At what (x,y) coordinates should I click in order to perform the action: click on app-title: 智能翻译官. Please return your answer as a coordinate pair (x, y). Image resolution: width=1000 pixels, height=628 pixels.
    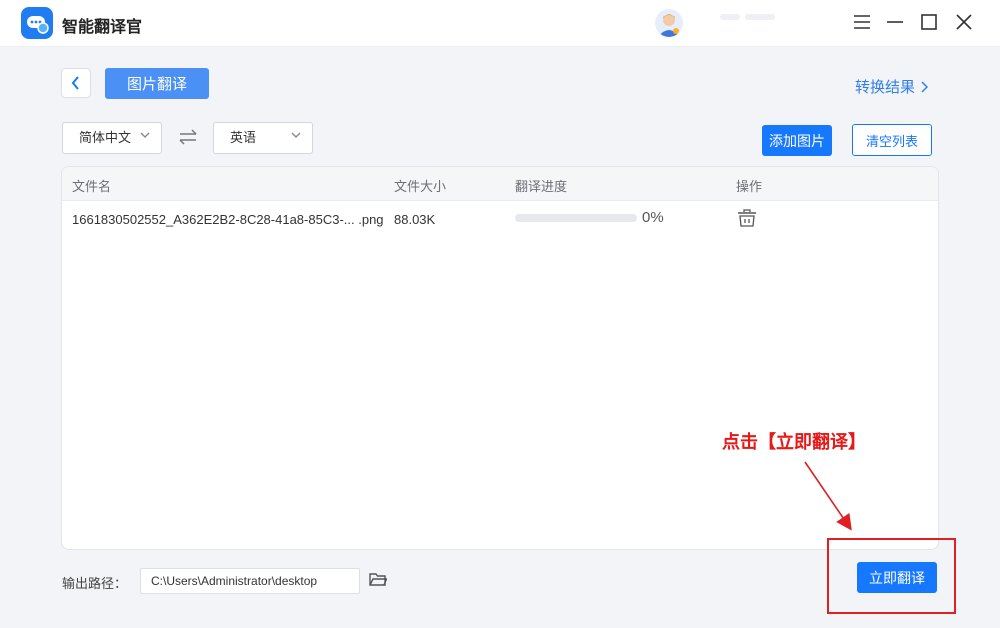
    Looking at the image, I should click on (102, 25).